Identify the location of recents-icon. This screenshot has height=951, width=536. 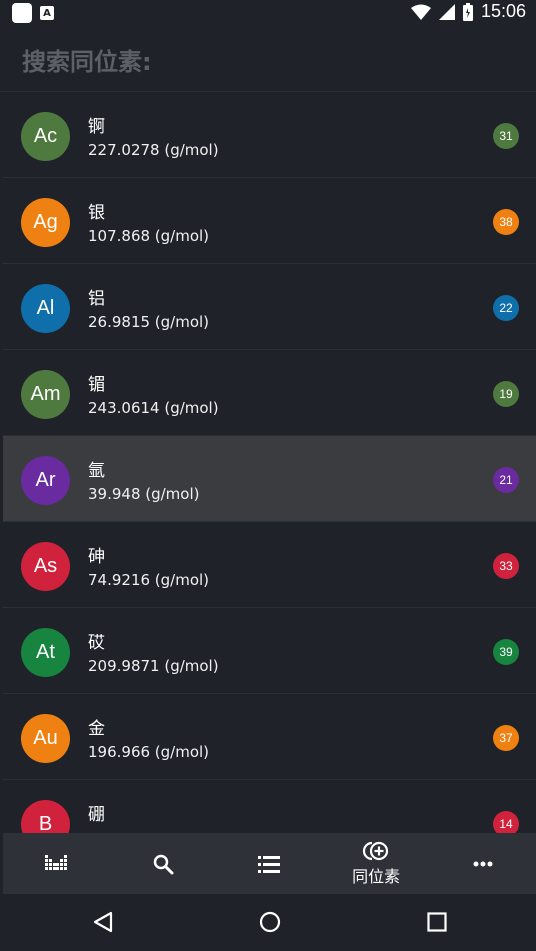
(437, 922).